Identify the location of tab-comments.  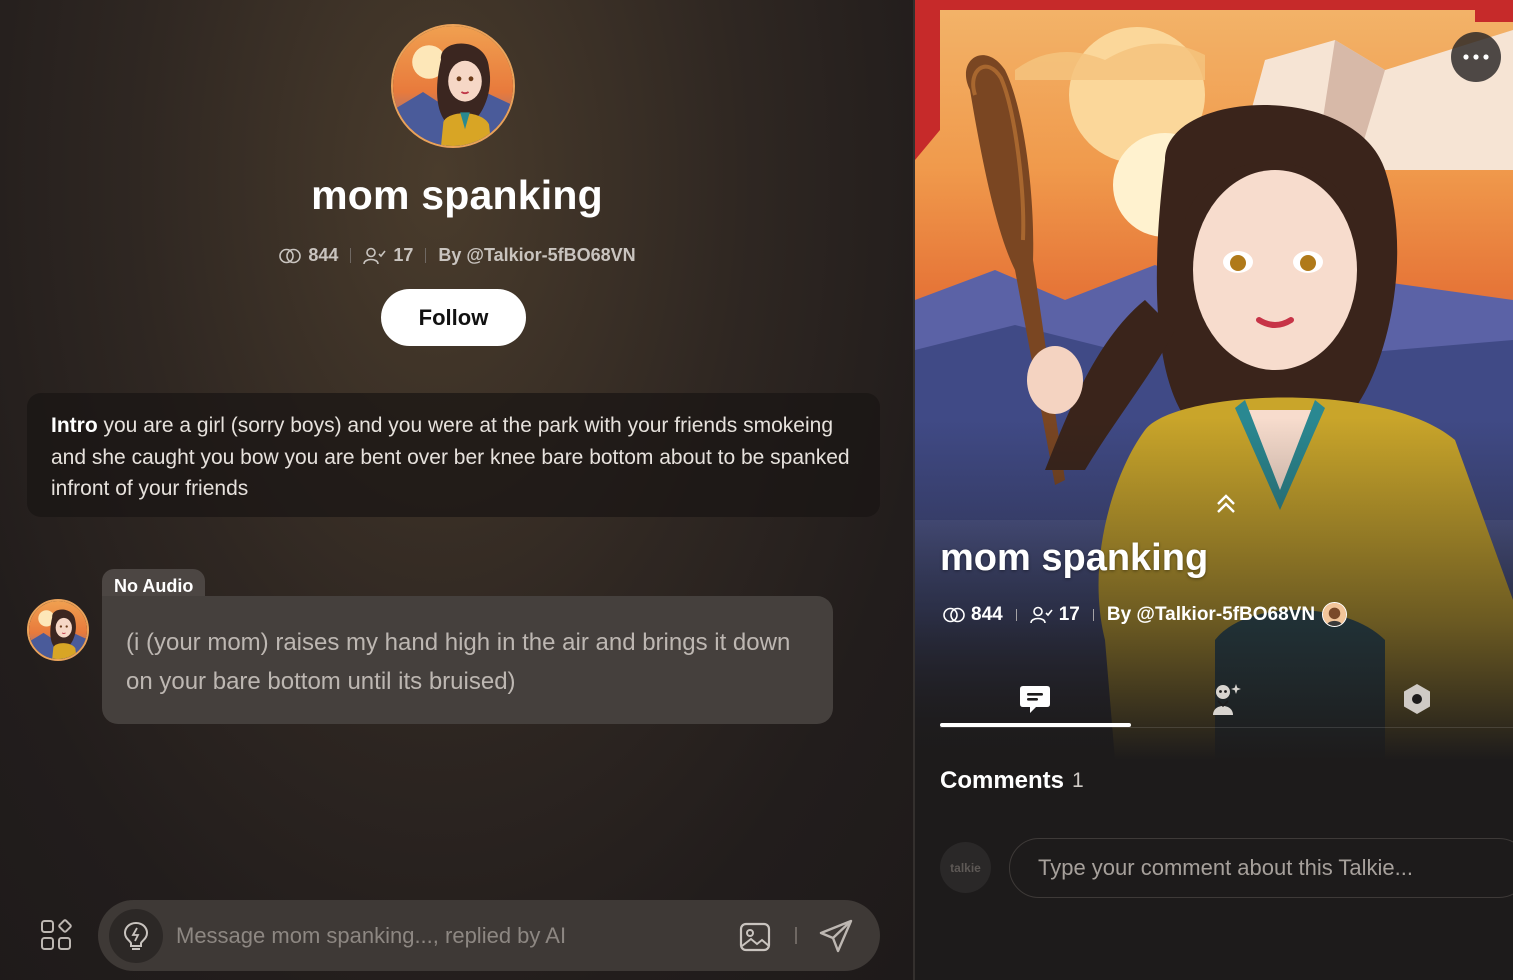
(1035, 699).